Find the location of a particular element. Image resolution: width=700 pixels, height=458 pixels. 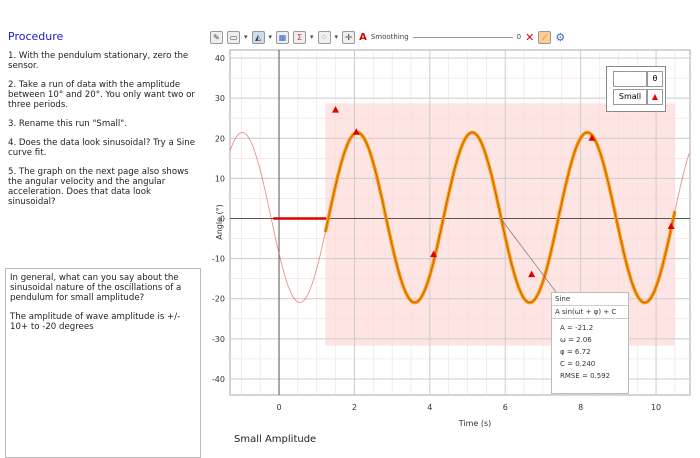

legend-header-theta: θ is located at coordinates (655, 79).